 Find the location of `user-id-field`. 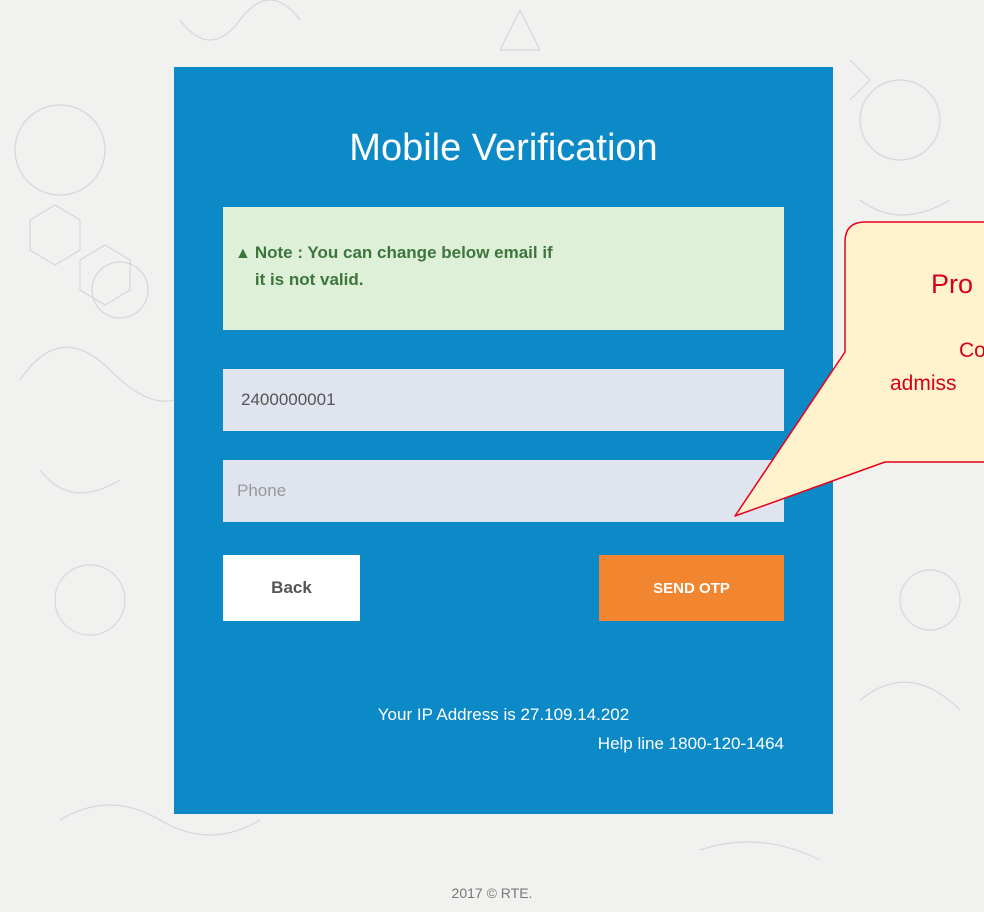

user-id-field is located at coordinates (503, 400).